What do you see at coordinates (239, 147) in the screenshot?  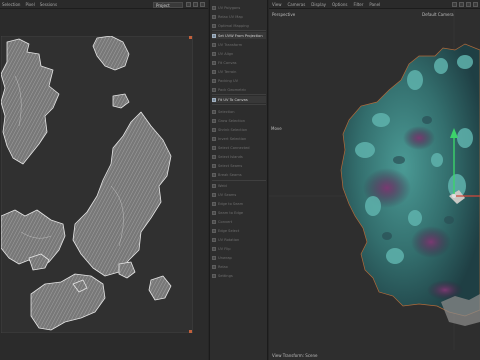 I see `tool-item: Select Connected` at bounding box center [239, 147].